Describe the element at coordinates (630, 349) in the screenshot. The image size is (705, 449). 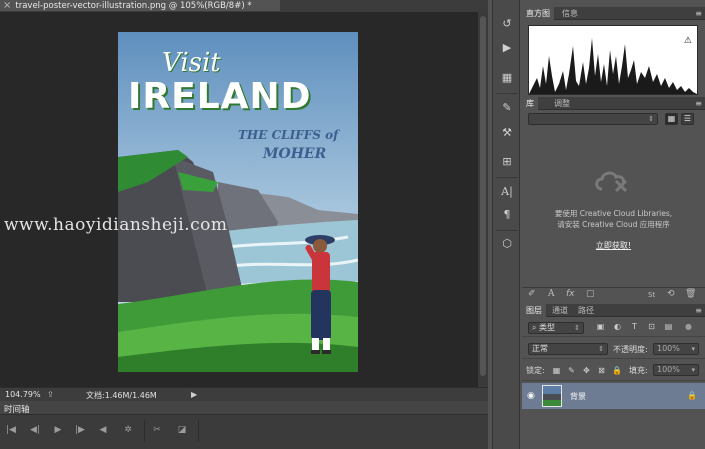
I see `opacity-label: 不透明度:` at that location.